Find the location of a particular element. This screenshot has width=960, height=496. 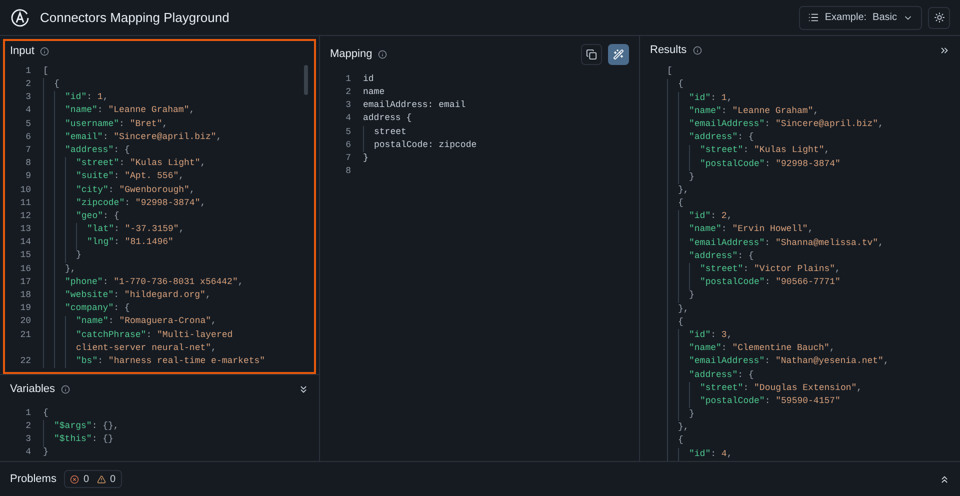

panel-title: Variables is located at coordinates (33, 389).